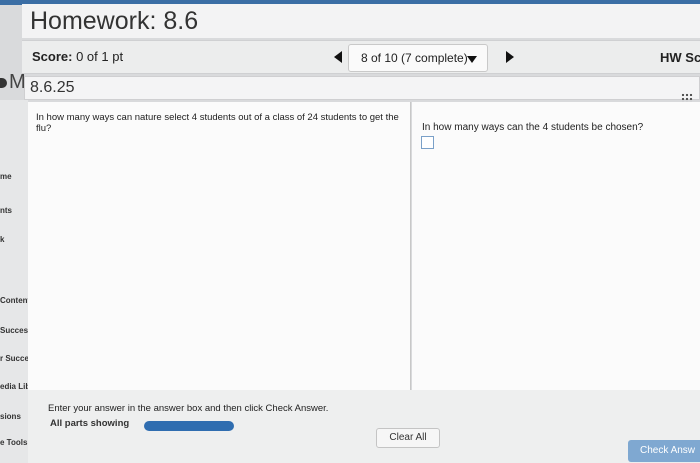  I want to click on previous-question-icon, so click(338, 57).